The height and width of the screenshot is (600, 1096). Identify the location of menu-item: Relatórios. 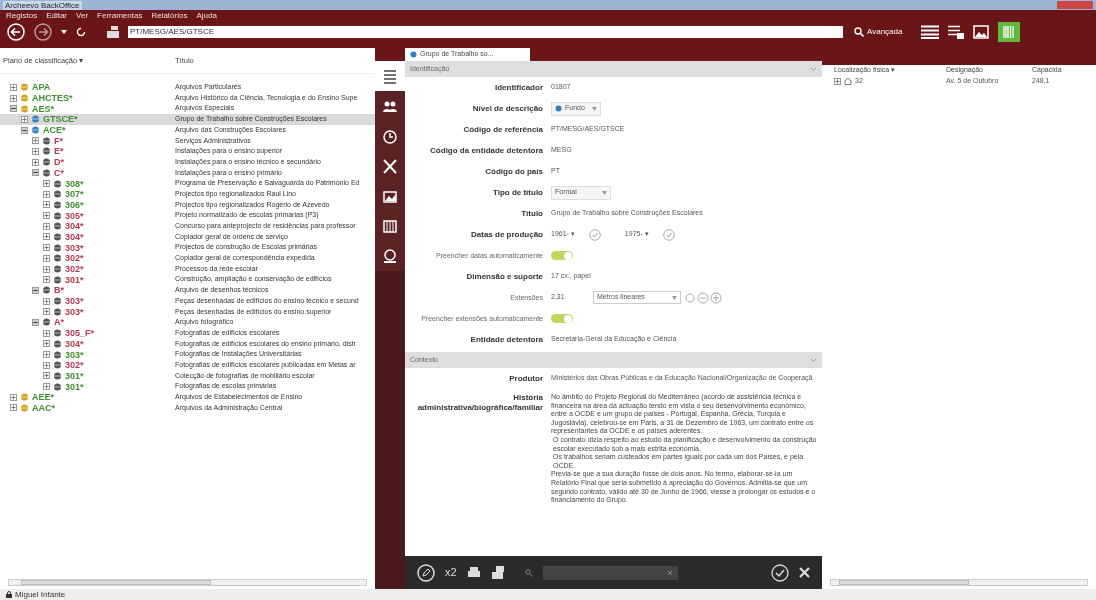
(169, 15).